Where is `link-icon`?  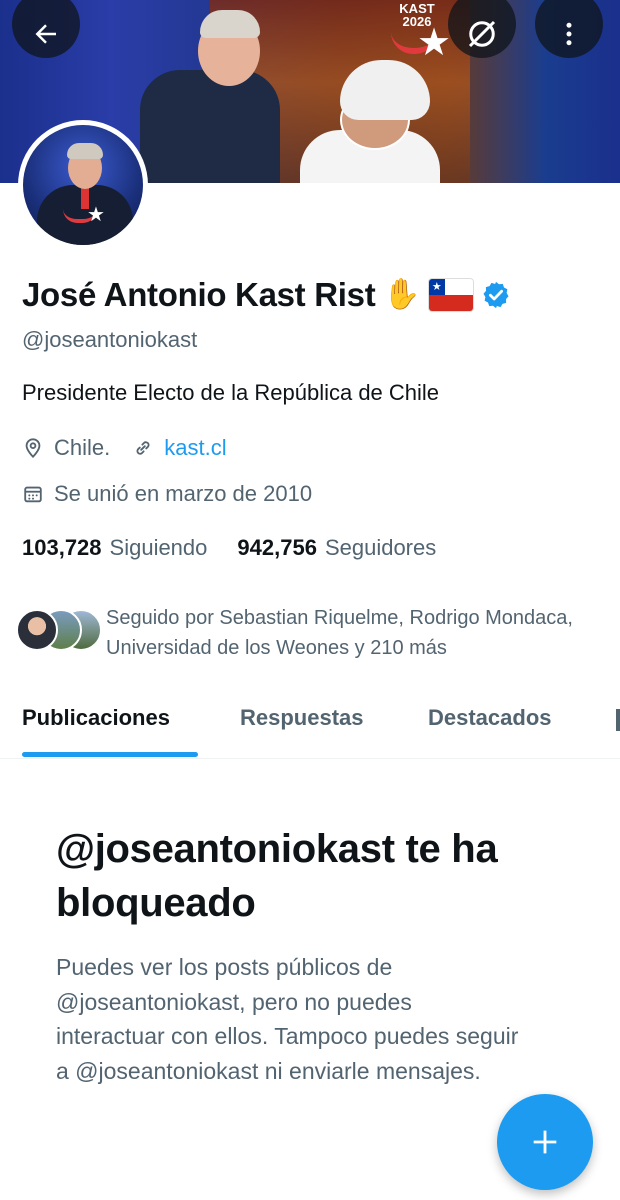
link-icon is located at coordinates (143, 448).